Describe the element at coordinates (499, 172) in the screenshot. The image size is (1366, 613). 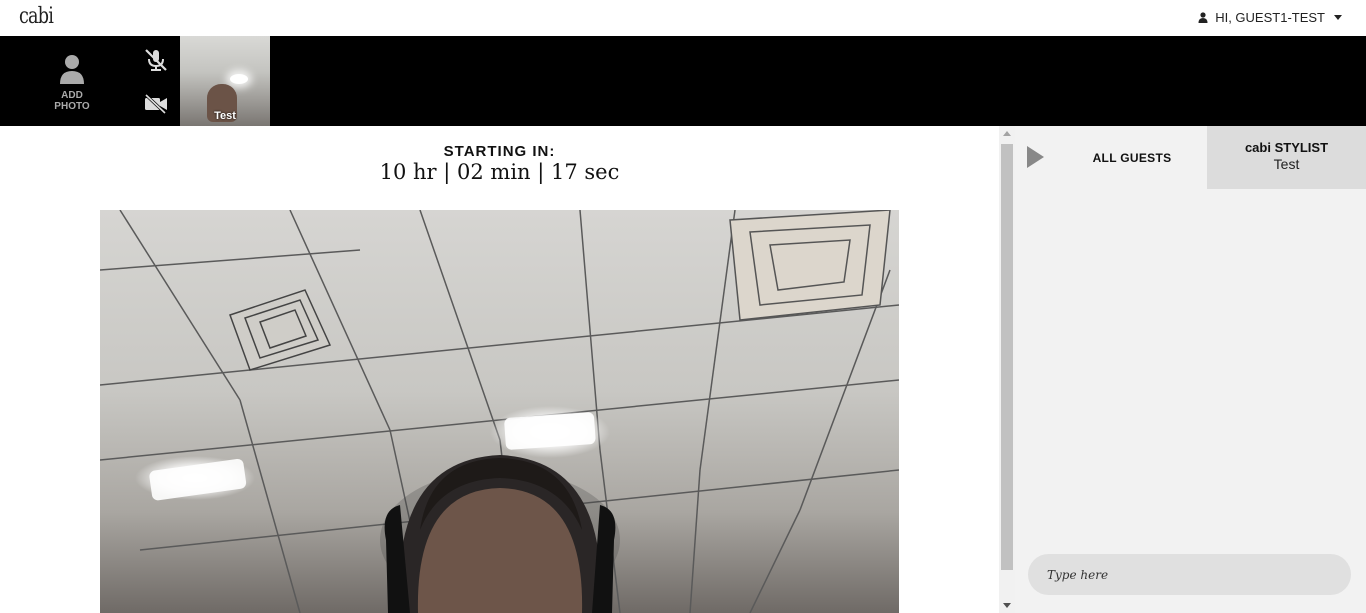
I see `countdown-timer: 10 hr | 02 min | 17 sec` at that location.